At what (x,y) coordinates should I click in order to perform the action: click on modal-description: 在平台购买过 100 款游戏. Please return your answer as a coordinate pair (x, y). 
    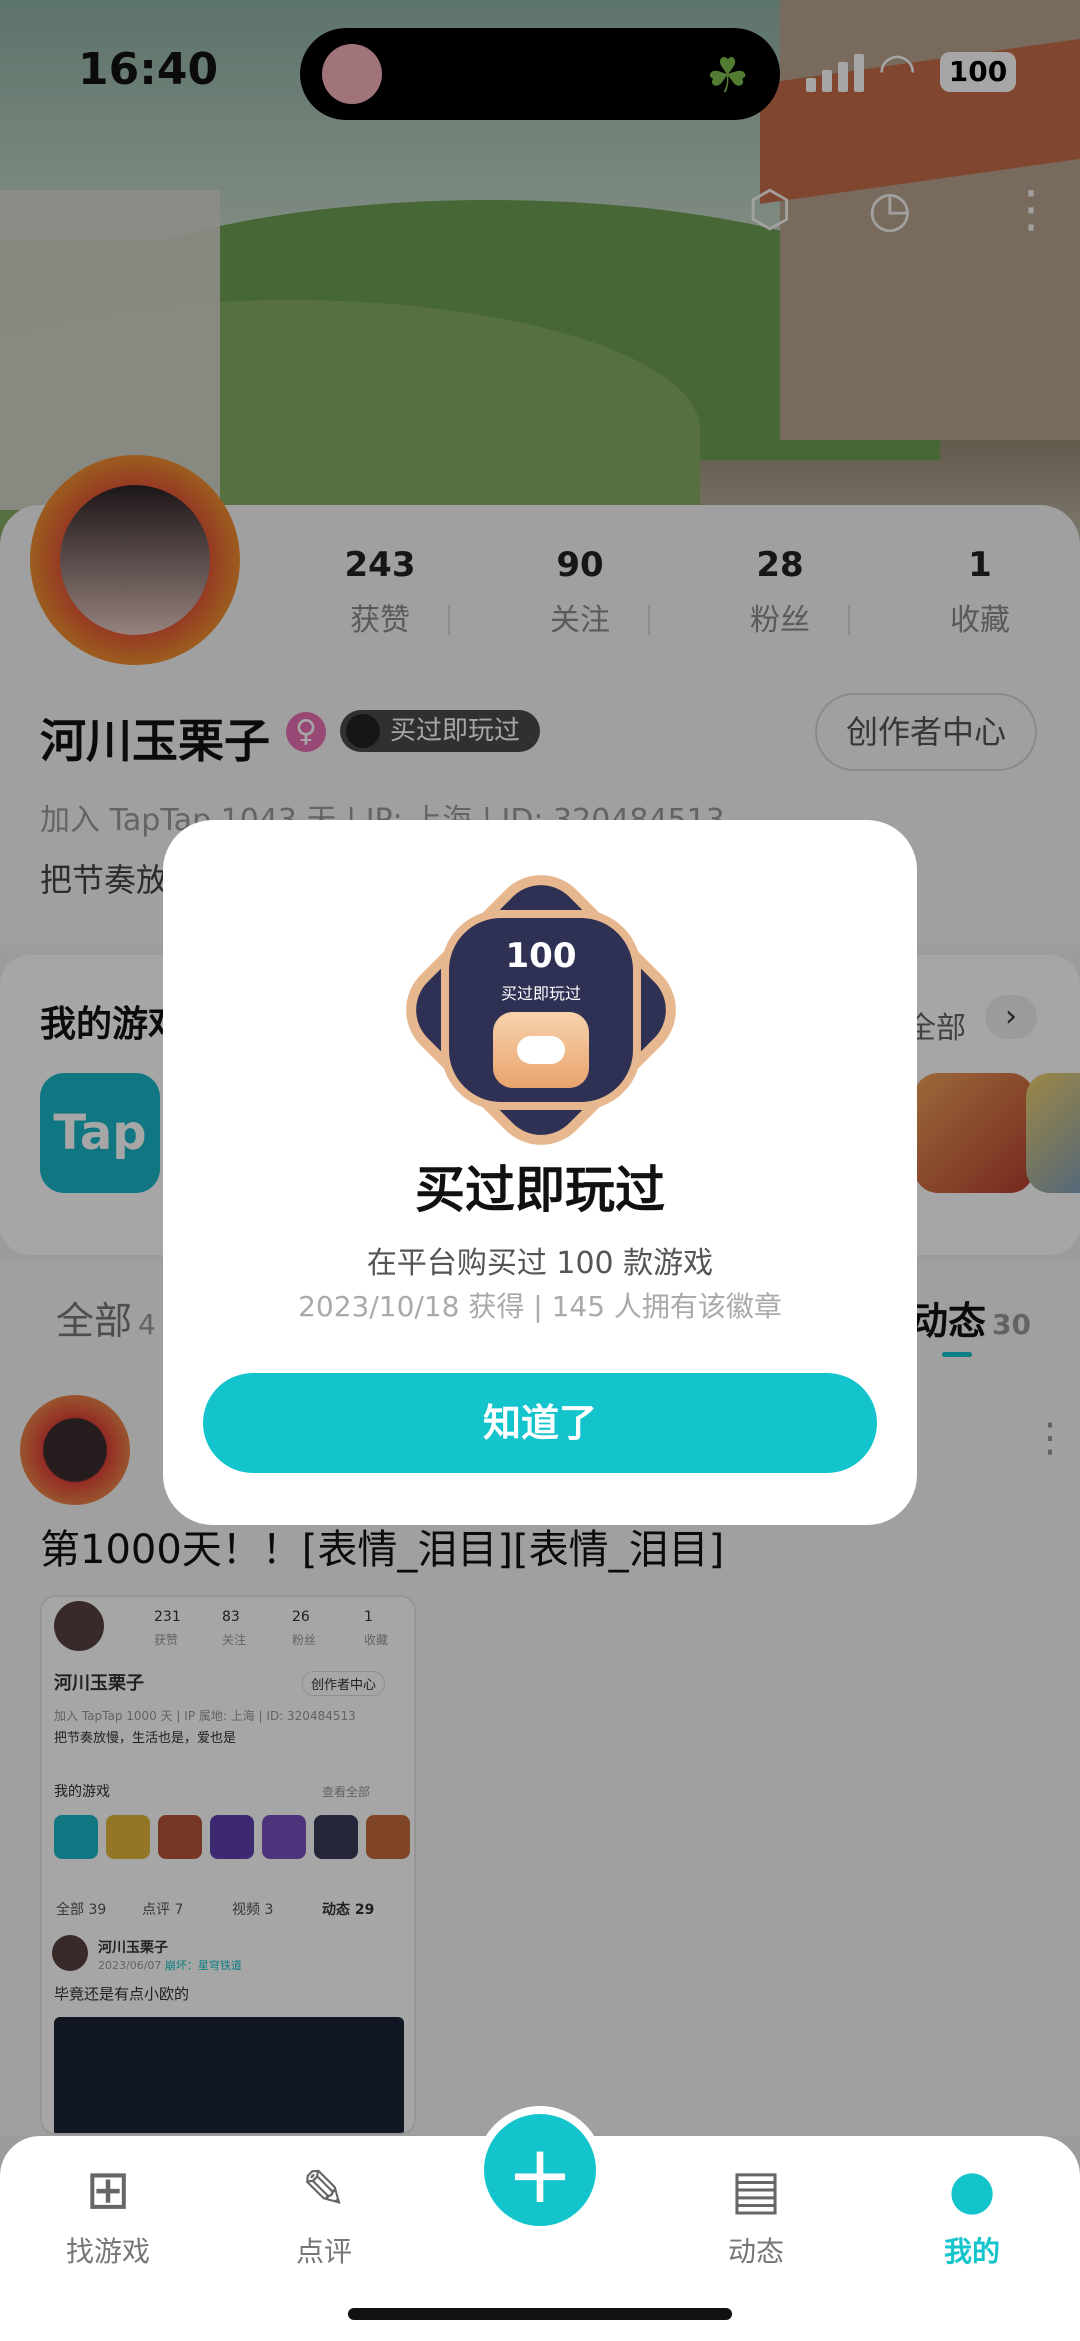
    Looking at the image, I should click on (540, 1263).